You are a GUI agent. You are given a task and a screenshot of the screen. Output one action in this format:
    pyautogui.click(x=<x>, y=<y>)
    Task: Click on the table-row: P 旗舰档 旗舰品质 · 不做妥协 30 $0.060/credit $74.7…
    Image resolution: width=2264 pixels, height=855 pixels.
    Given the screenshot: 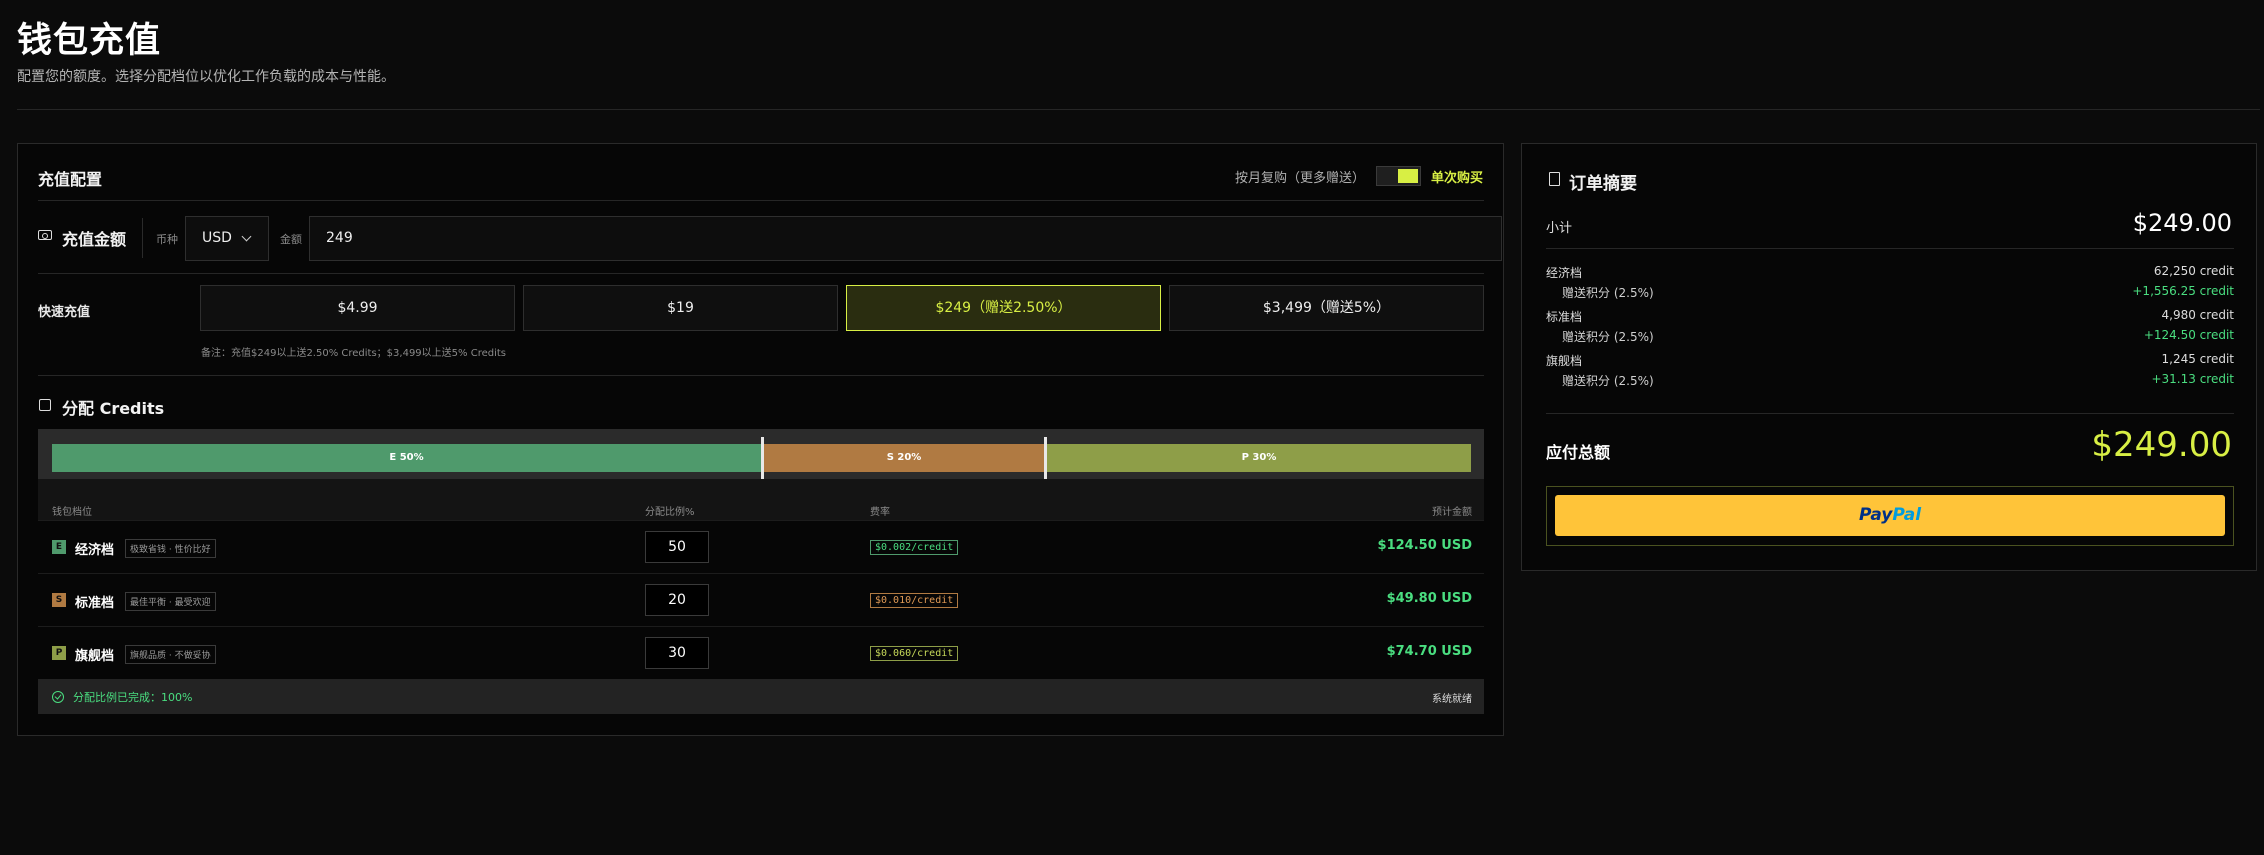 What is the action you would take?
    pyautogui.click(x=761, y=652)
    